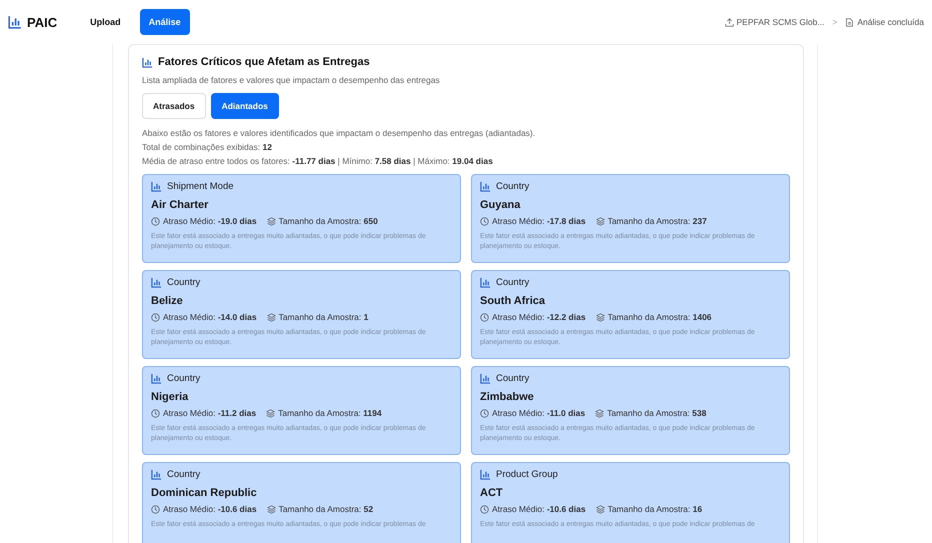  Describe the element at coordinates (492, 493) in the screenshot. I see `factor-value: ACT` at that location.